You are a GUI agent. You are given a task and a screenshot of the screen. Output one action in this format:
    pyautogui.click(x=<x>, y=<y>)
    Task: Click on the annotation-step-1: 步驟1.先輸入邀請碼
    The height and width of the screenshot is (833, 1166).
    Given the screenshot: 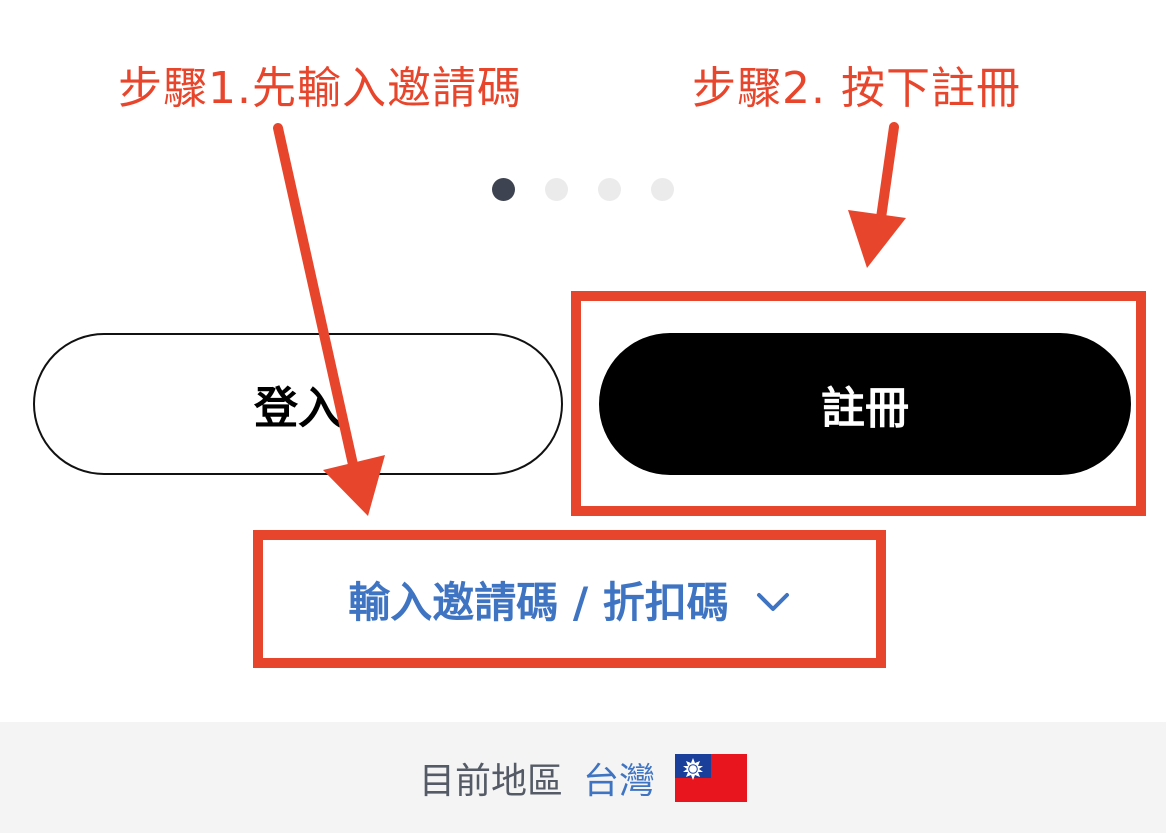 What is the action you would take?
    pyautogui.click(x=320, y=88)
    